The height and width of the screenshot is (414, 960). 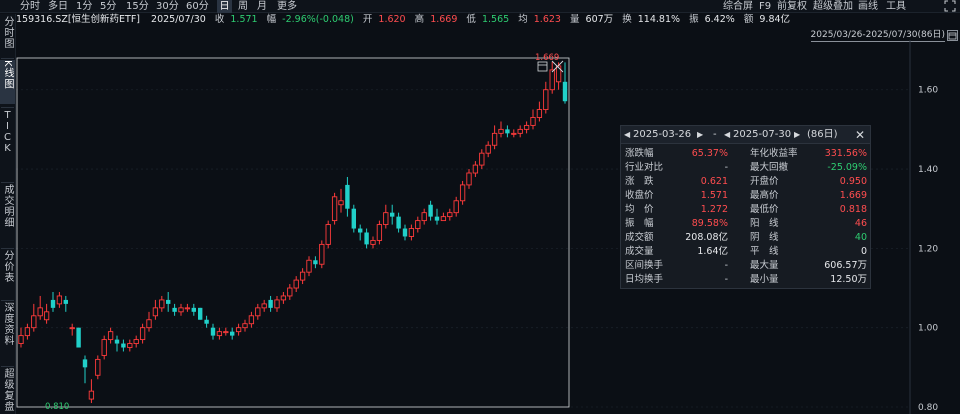 What do you see at coordinates (745, 154) in the screenshot?
I see `stats-row: 涨跌幅 65.37% 年化收益率 331.56%` at bounding box center [745, 154].